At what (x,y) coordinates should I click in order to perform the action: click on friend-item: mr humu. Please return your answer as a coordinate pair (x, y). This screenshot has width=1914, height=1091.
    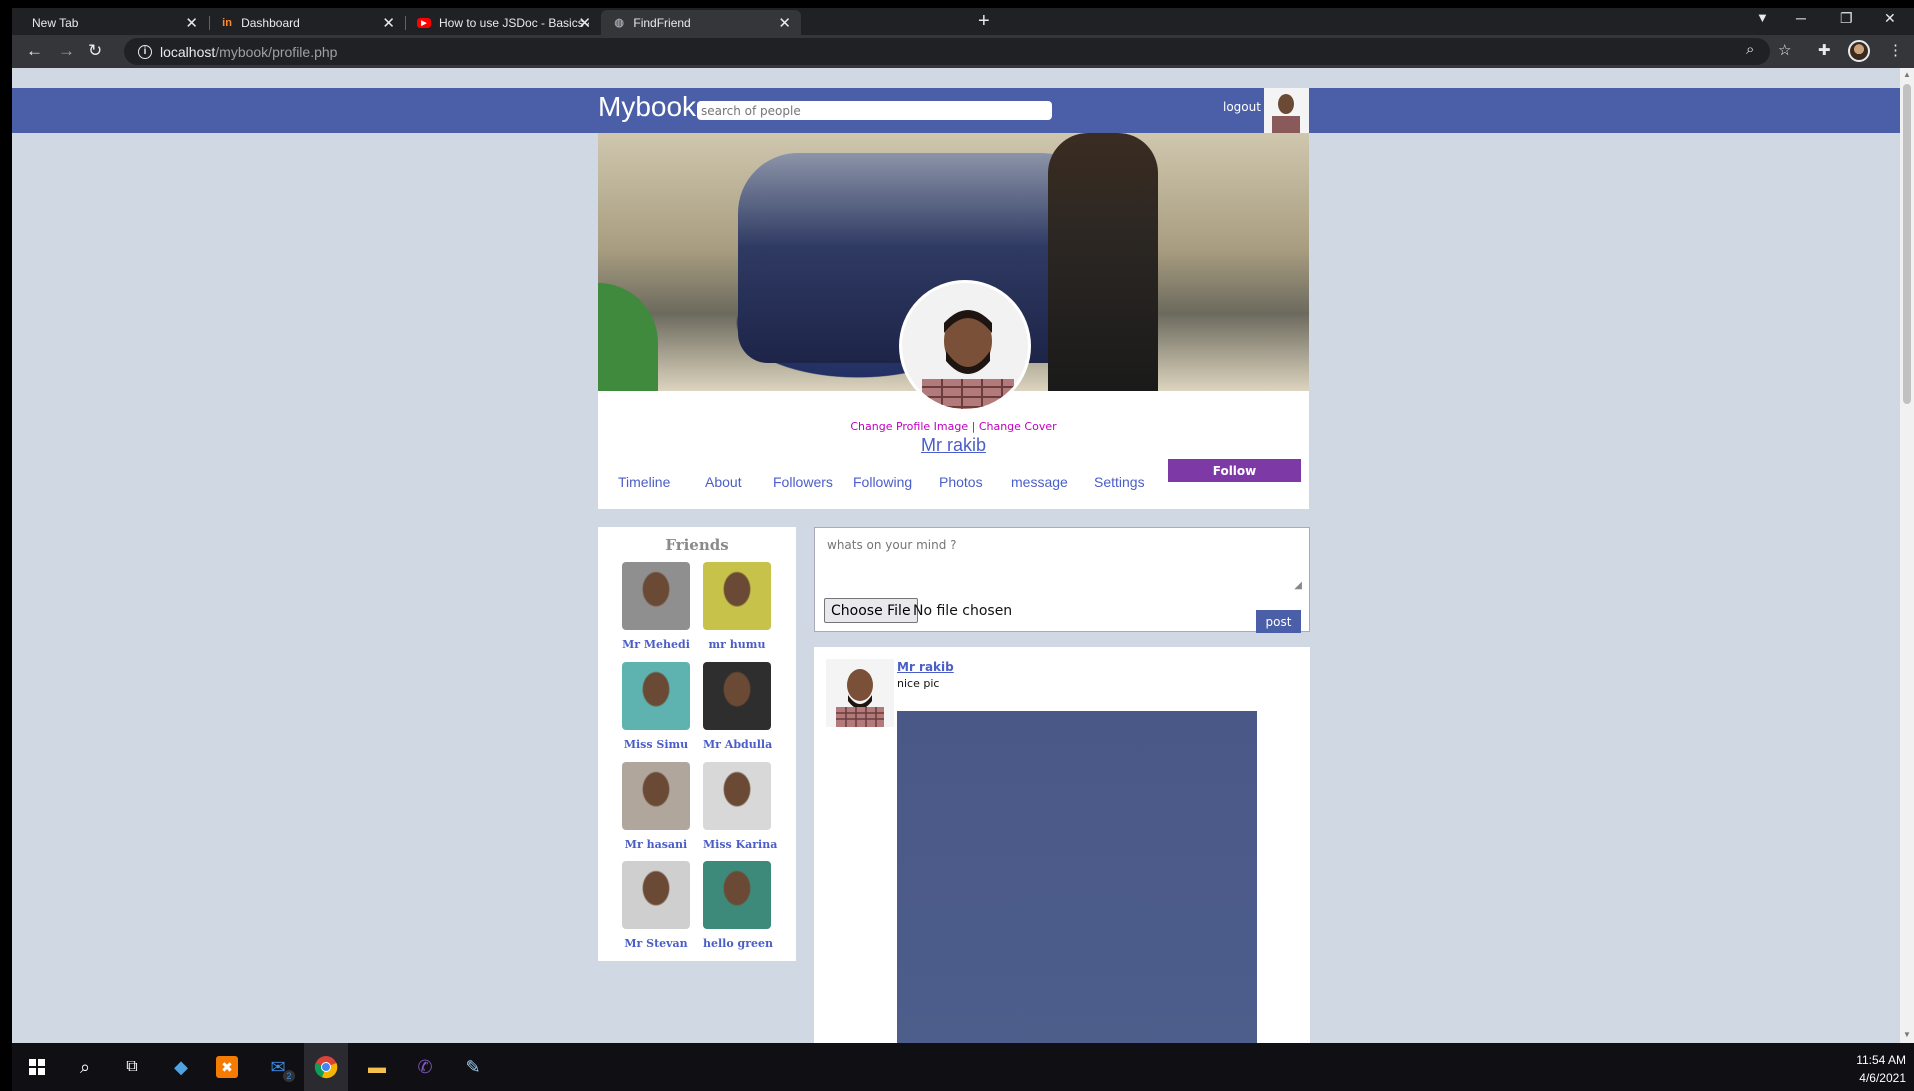
    Looking at the image, I should click on (737, 606).